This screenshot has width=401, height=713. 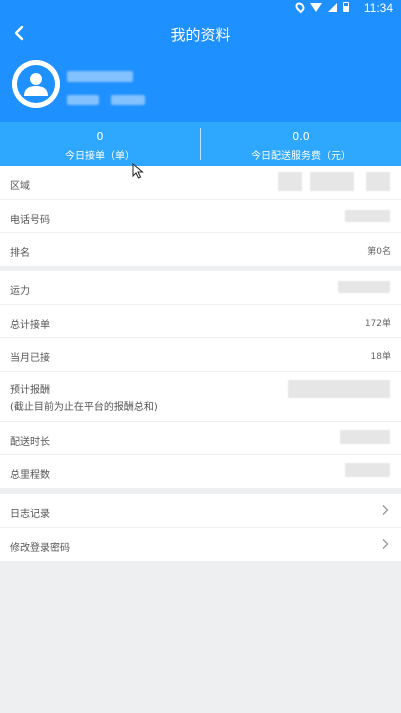 What do you see at coordinates (200, 288) in the screenshot?
I see `capacity-row: 运力` at bounding box center [200, 288].